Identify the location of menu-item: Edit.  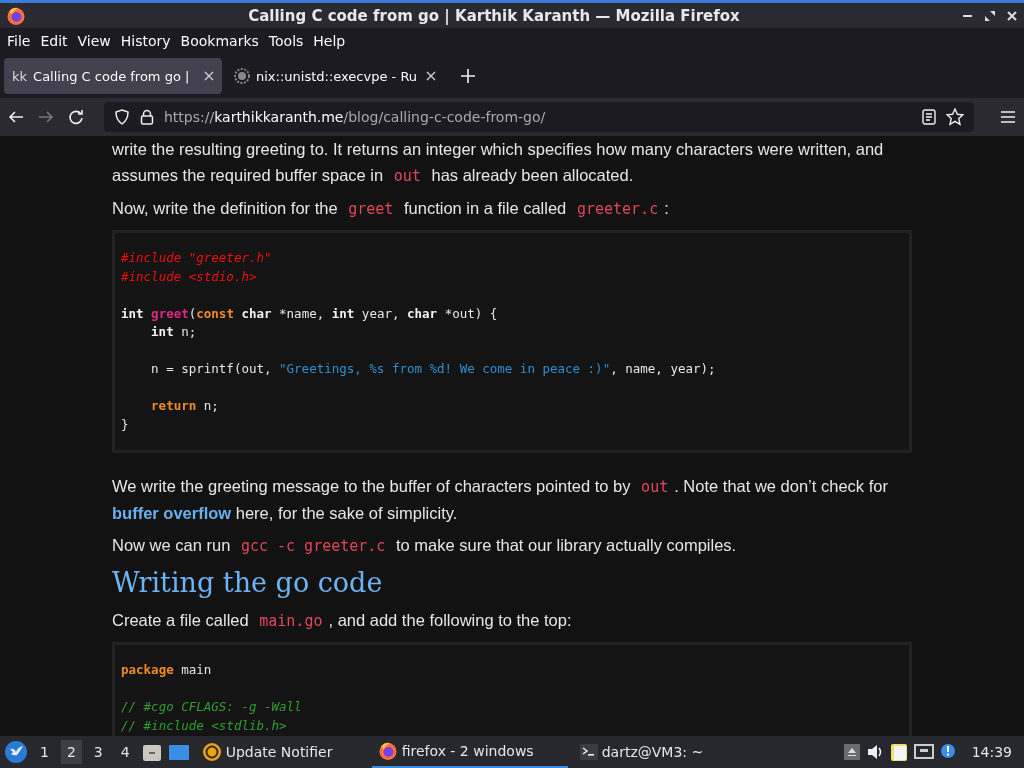
(54, 41).